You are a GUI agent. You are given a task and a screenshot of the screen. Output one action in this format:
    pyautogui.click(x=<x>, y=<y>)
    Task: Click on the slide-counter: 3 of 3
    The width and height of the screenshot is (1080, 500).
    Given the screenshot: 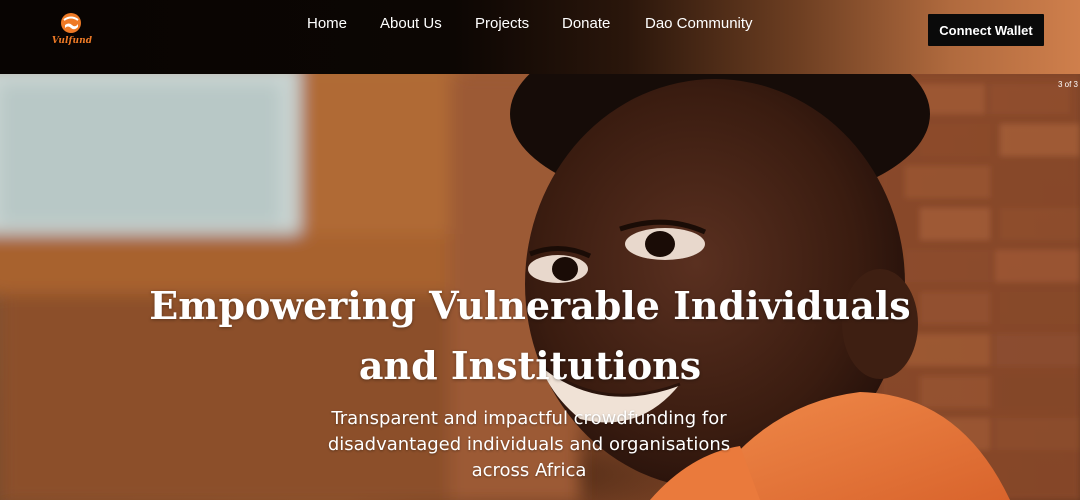 What is the action you would take?
    pyautogui.click(x=1067, y=84)
    